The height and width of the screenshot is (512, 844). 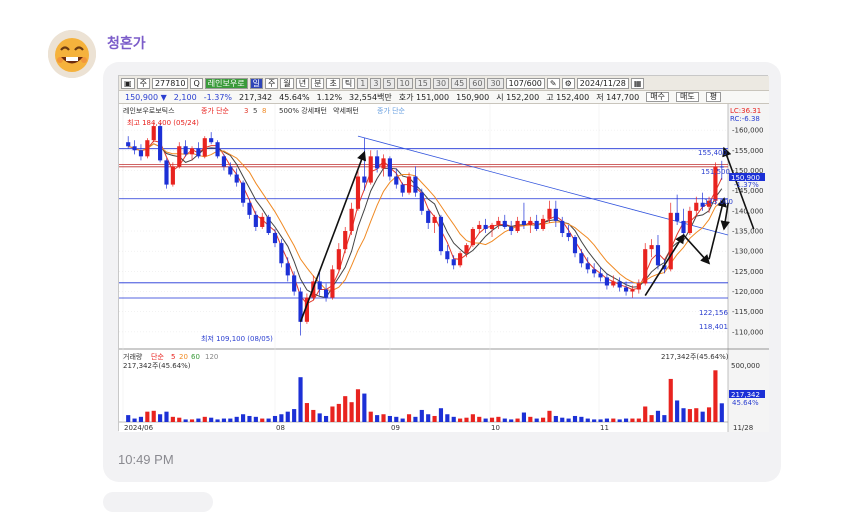 I want to click on next-message-bubble, so click(x=158, y=502).